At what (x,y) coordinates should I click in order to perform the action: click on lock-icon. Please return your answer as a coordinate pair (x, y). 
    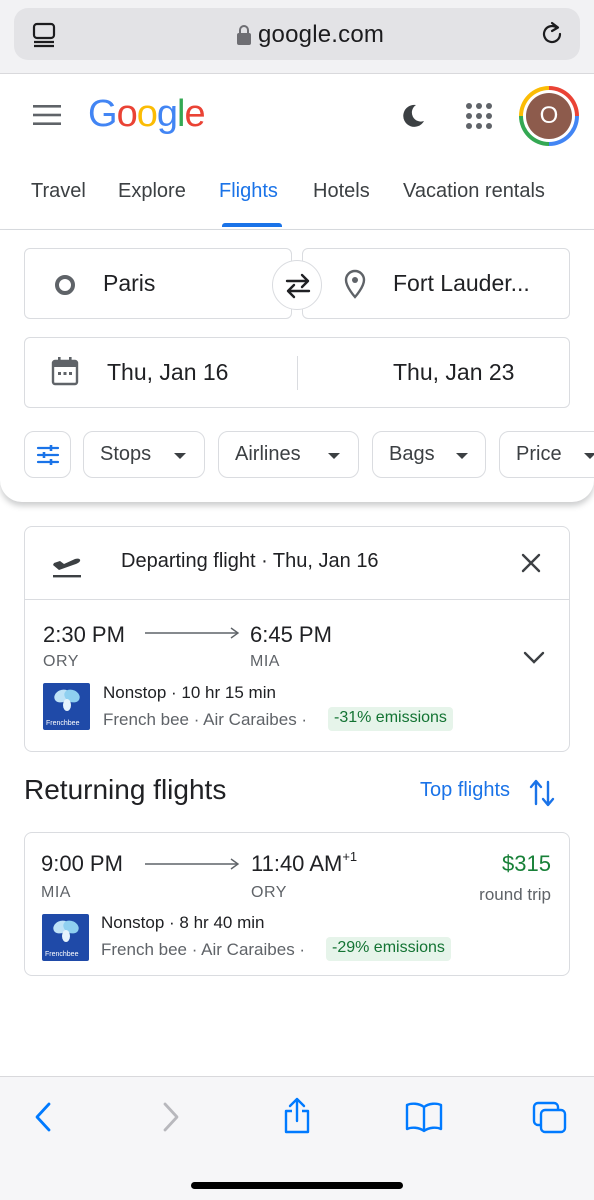
    Looking at the image, I should click on (244, 35).